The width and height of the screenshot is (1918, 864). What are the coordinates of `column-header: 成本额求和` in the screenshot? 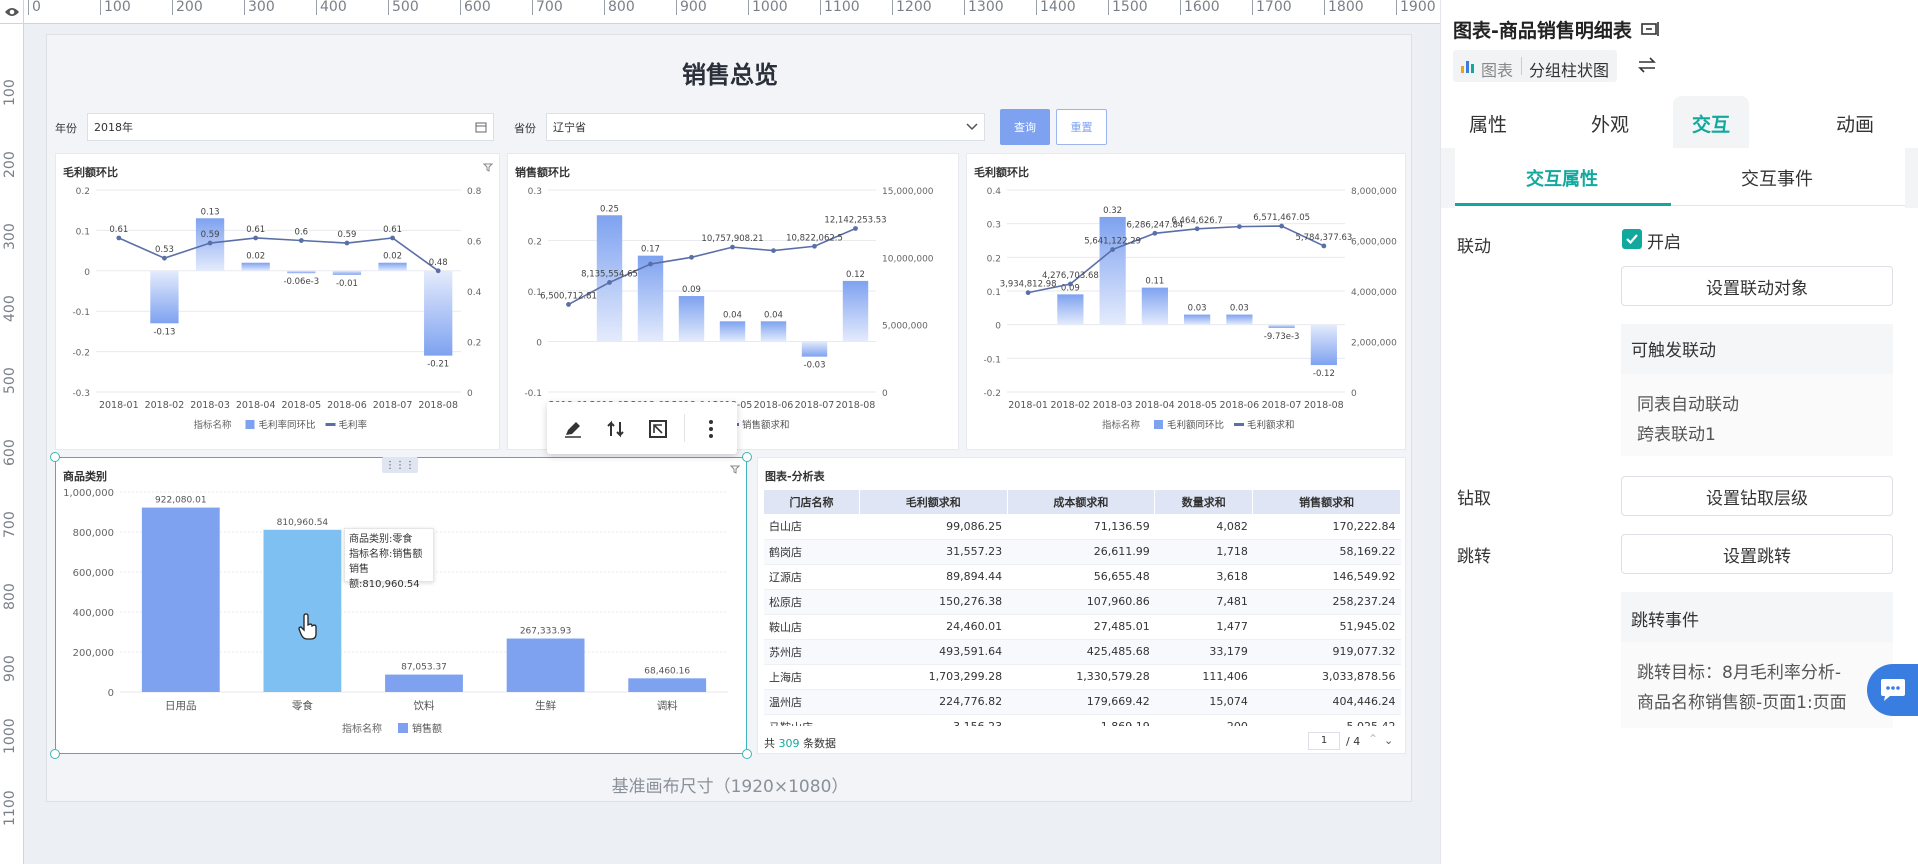 It's located at (1081, 502).